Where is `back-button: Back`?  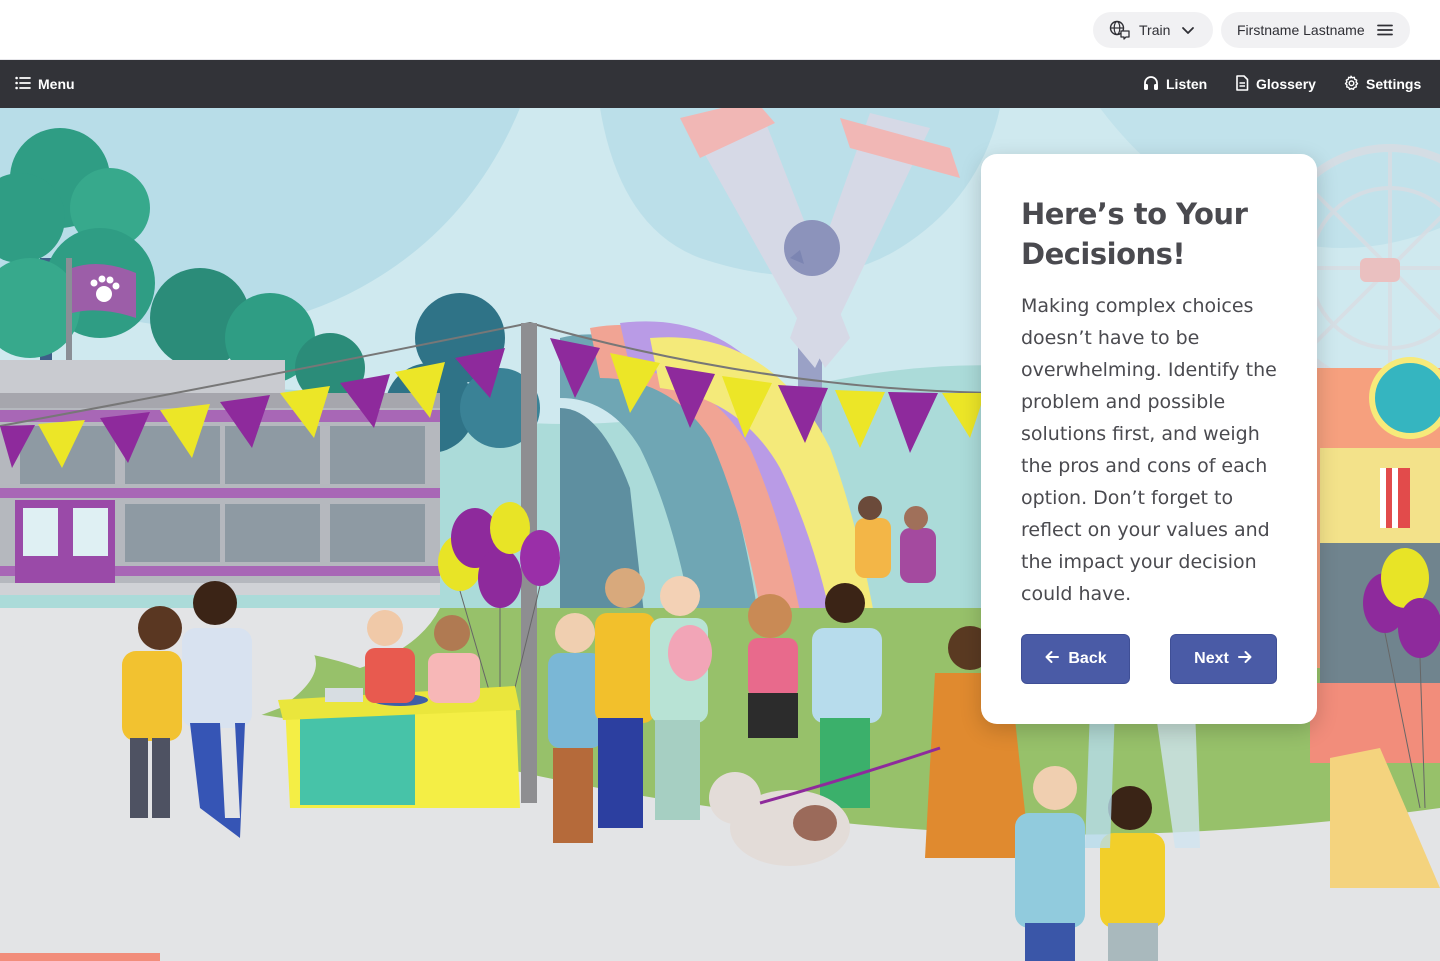 back-button: Back is located at coordinates (1075, 659).